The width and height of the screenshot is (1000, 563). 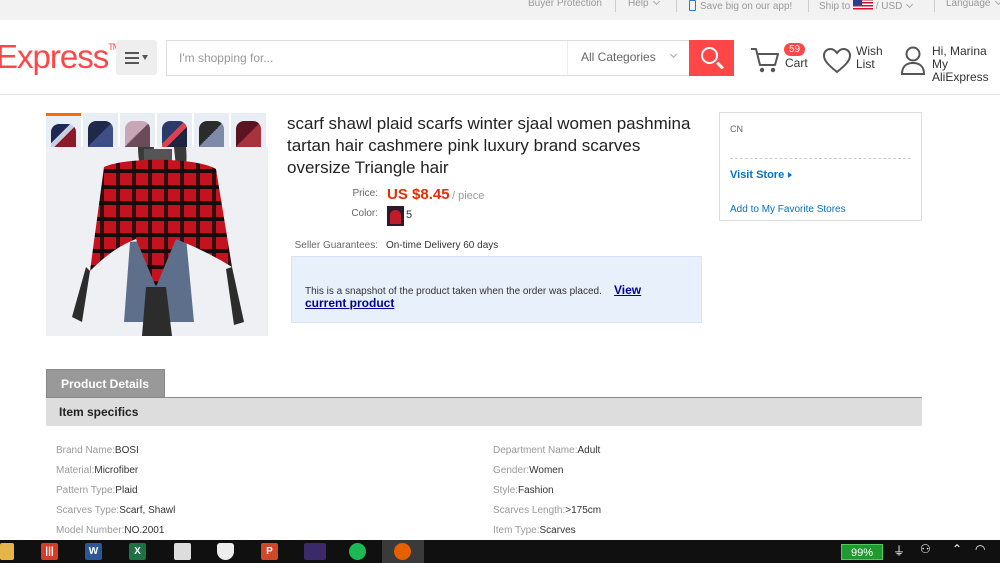 I want to click on cart-icon, so click(x=765, y=60).